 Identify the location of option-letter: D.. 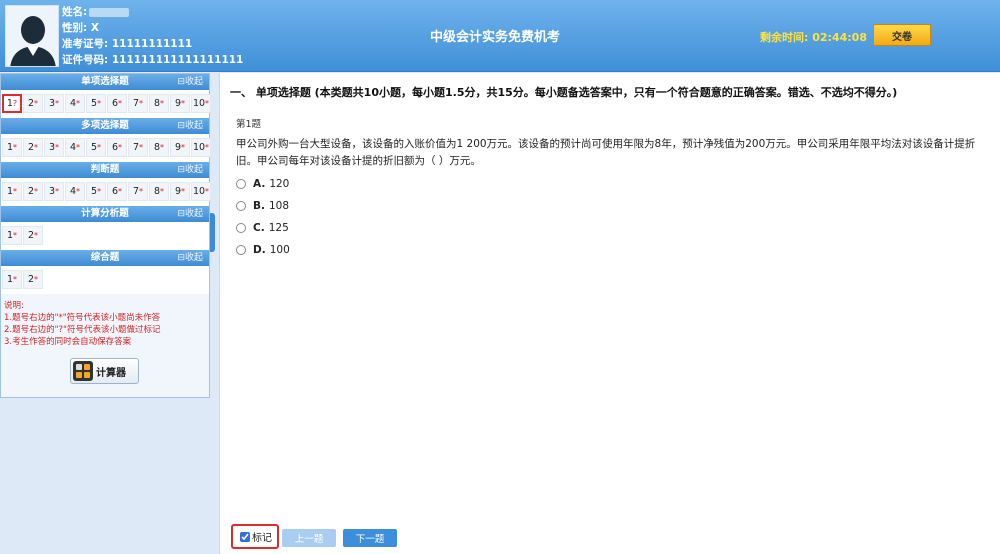
(259, 250).